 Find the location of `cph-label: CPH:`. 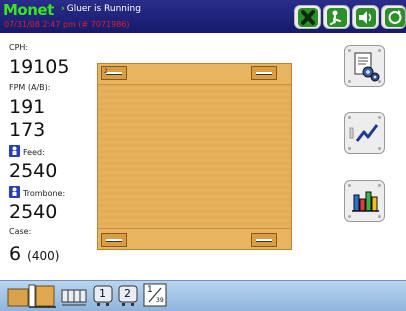

cph-label: CPH: is located at coordinates (19, 47).